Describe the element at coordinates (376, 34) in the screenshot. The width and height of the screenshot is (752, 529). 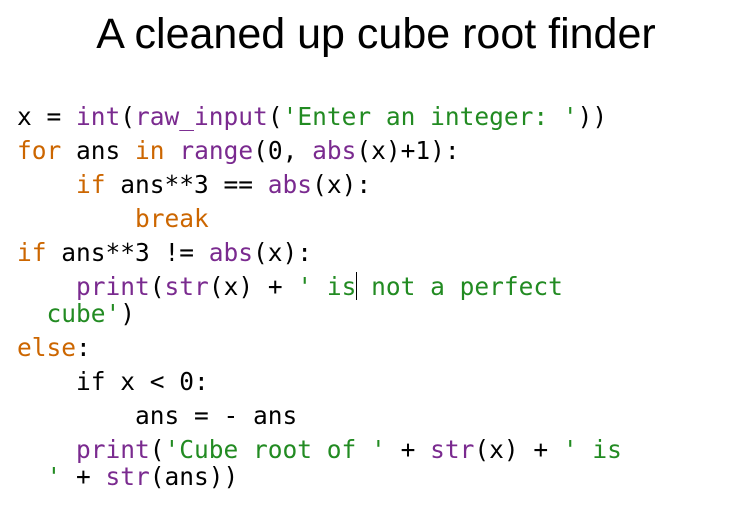
I see `slide-title: A cleaned up cube root finder` at that location.